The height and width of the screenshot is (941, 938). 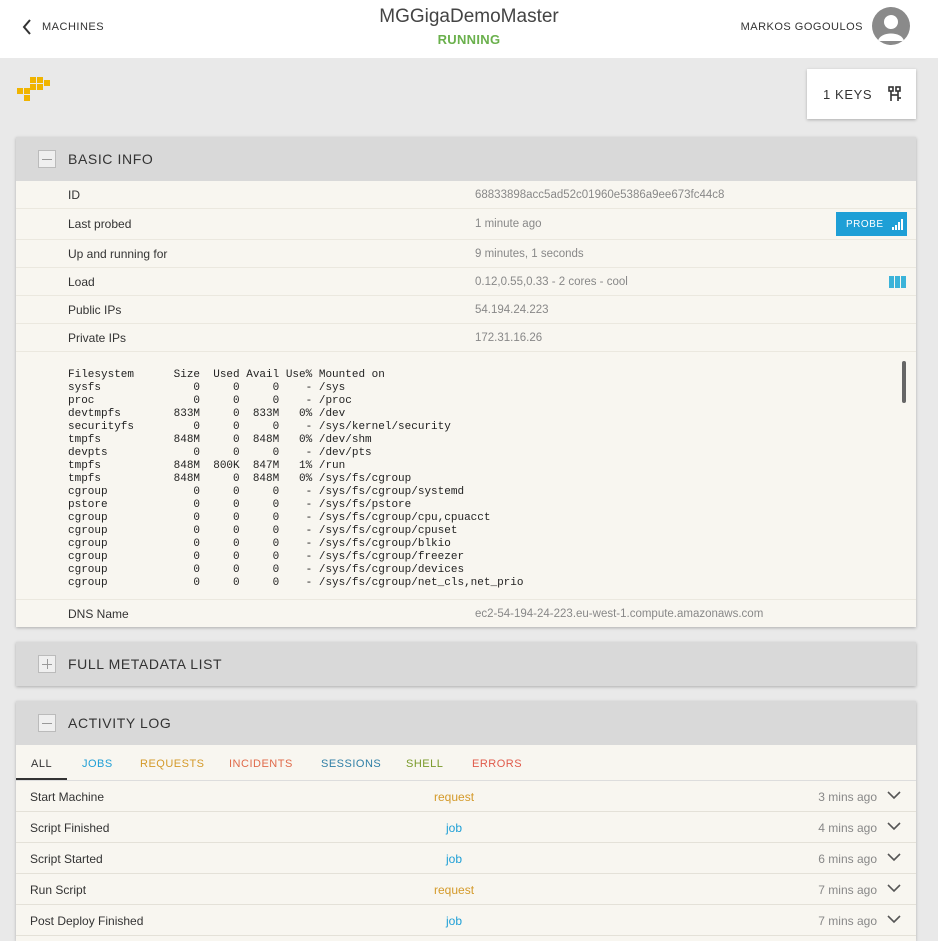 I want to click on log-name: Run Script, so click(x=58, y=890).